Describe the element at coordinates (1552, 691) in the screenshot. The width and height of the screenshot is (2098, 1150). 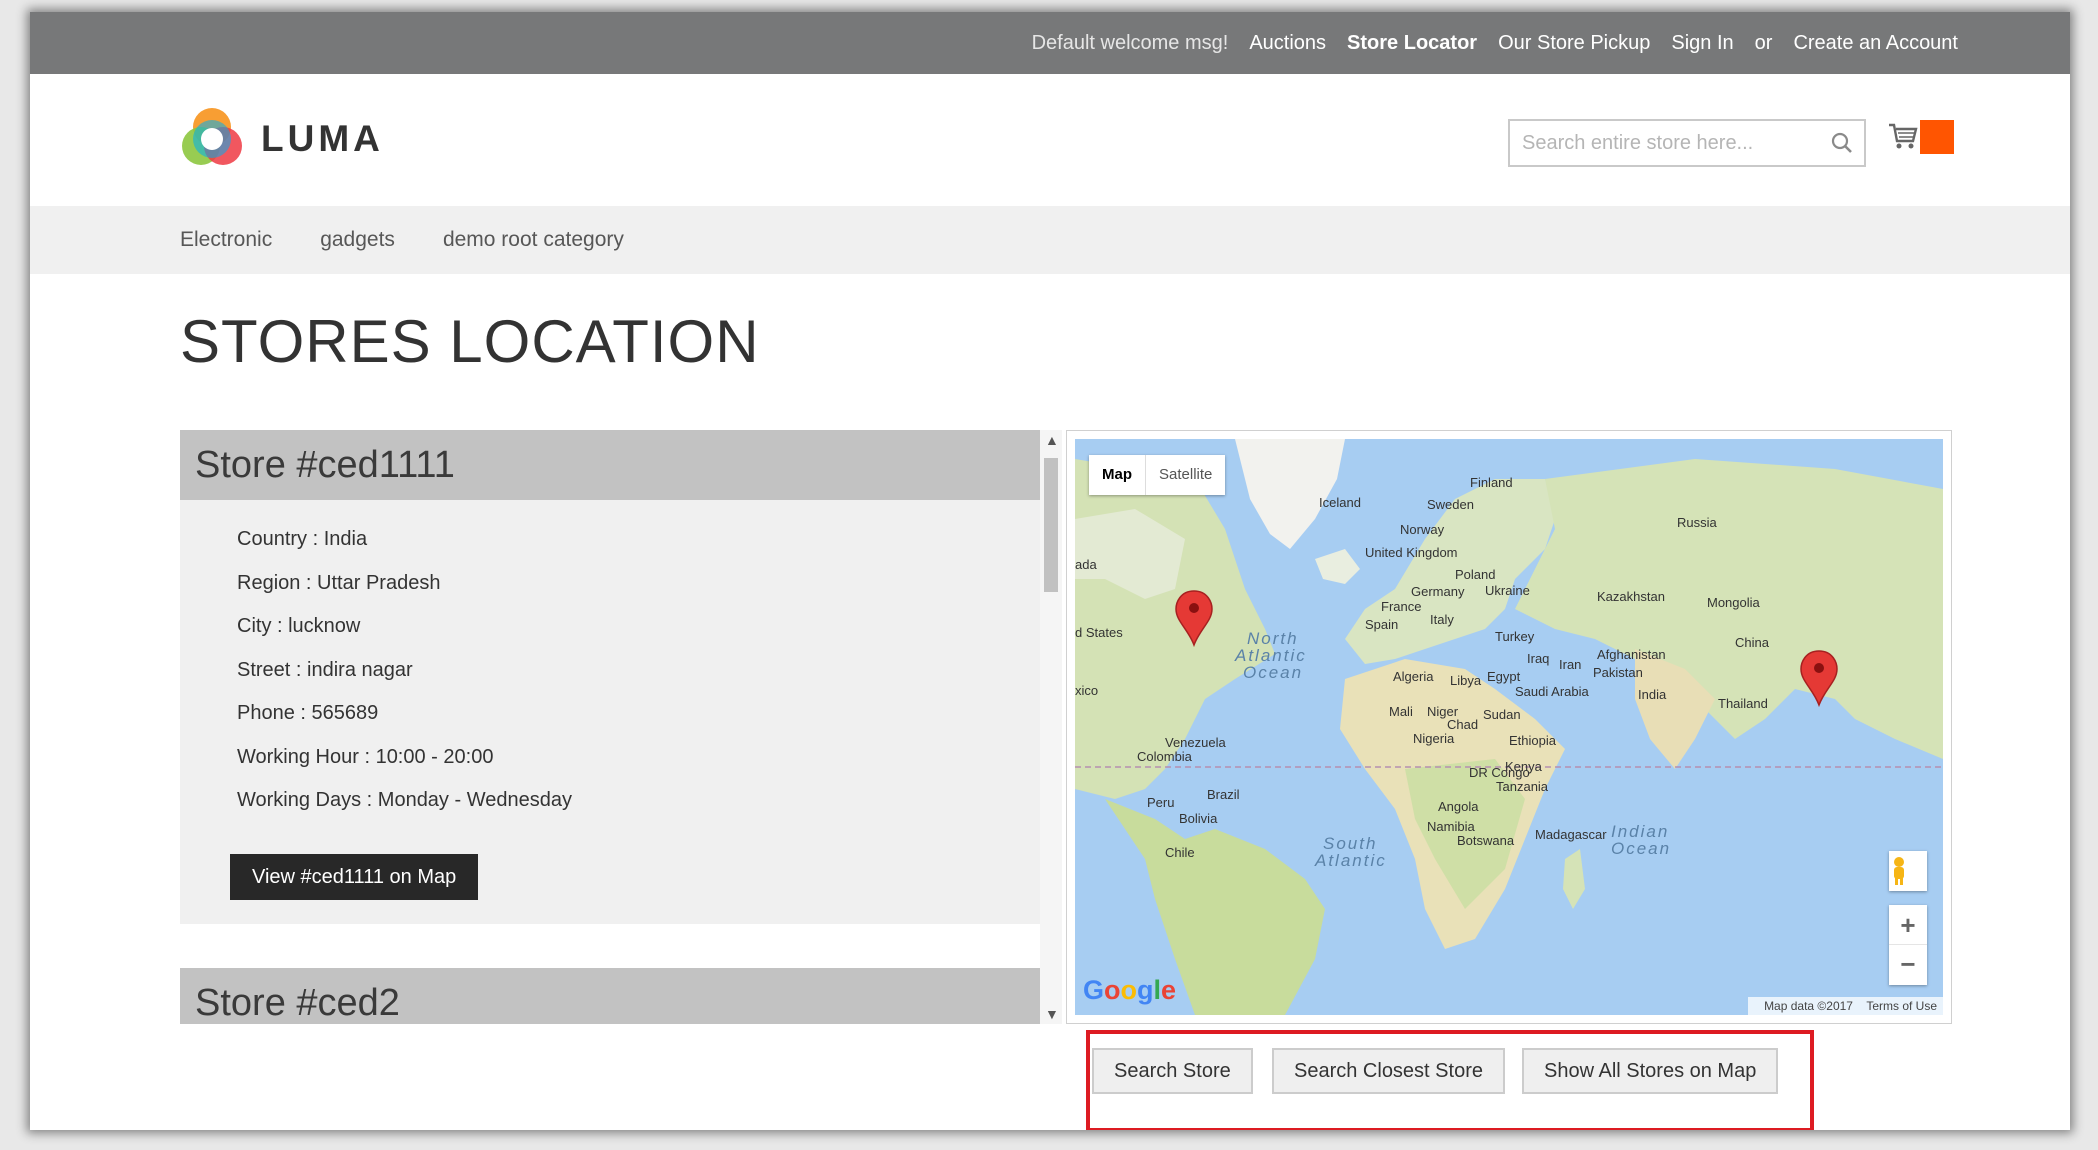
I see `map-label: Saudi Arabia` at that location.